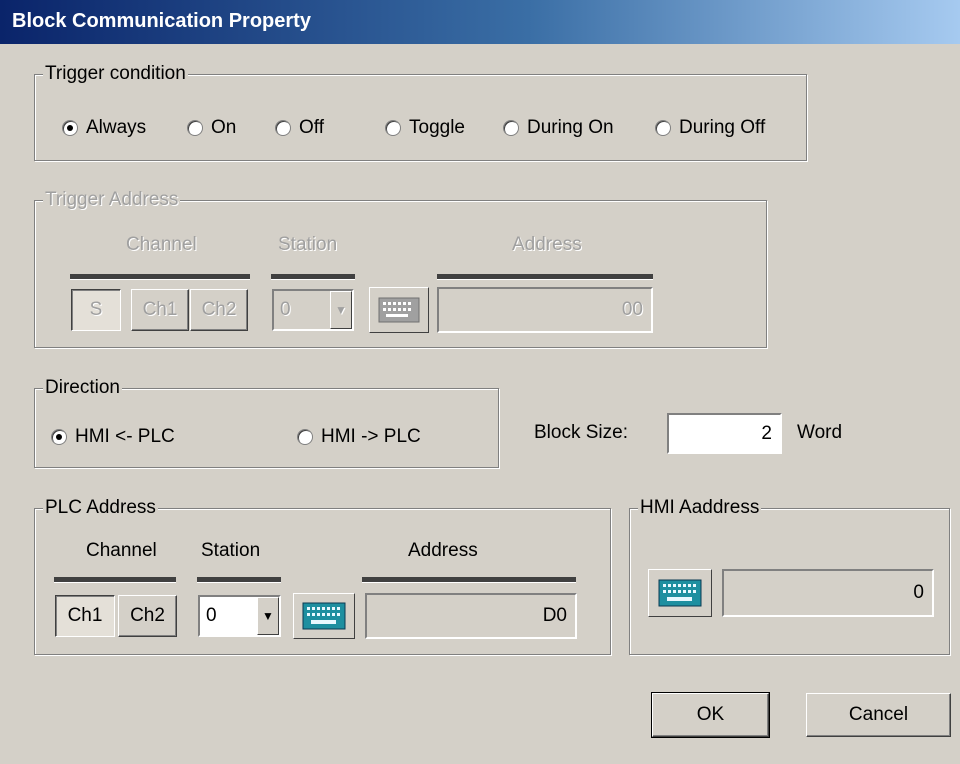 Image resolution: width=960 pixels, height=764 pixels. Describe the element at coordinates (766, 433) in the screenshot. I see `block-size-value: 2` at that location.